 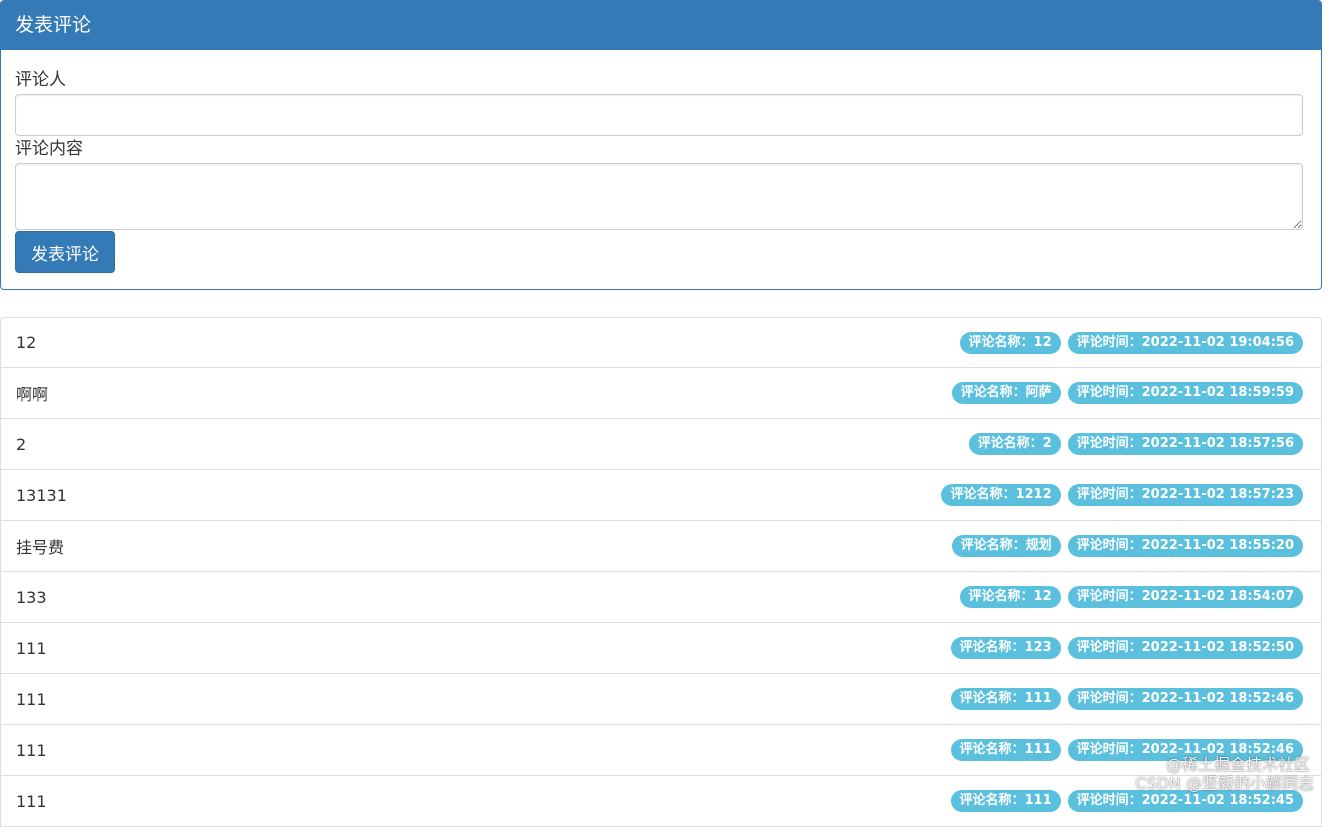 I want to click on list-item: 啊啊 评论名称：阿萨 评论时间：2022-11-02 18:59:59, so click(x=661, y=393).